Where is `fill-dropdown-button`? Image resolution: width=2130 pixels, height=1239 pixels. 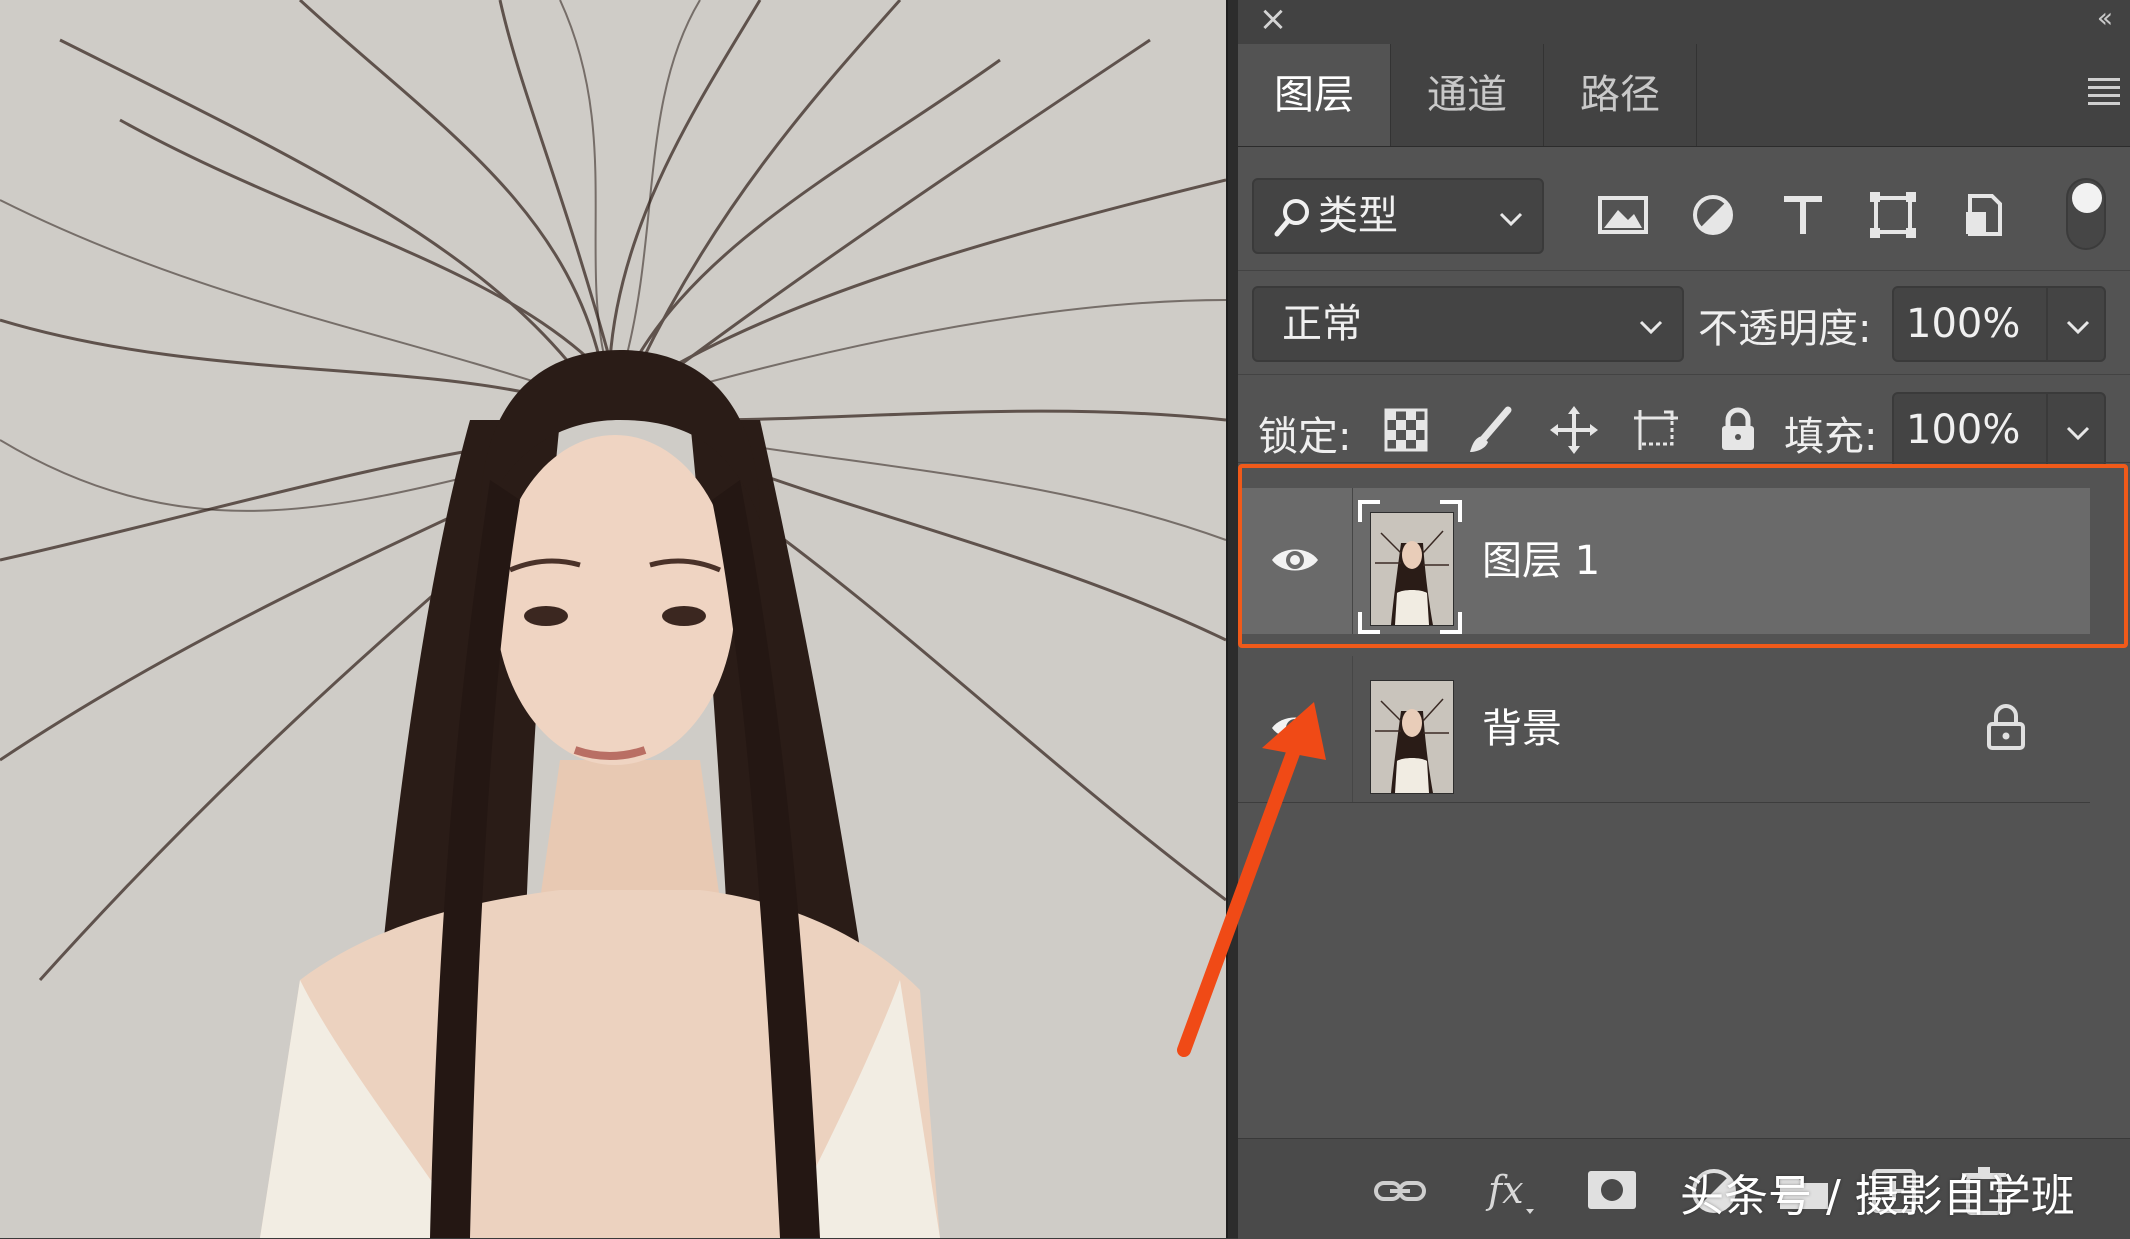
fill-dropdown-button is located at coordinates (2076, 430).